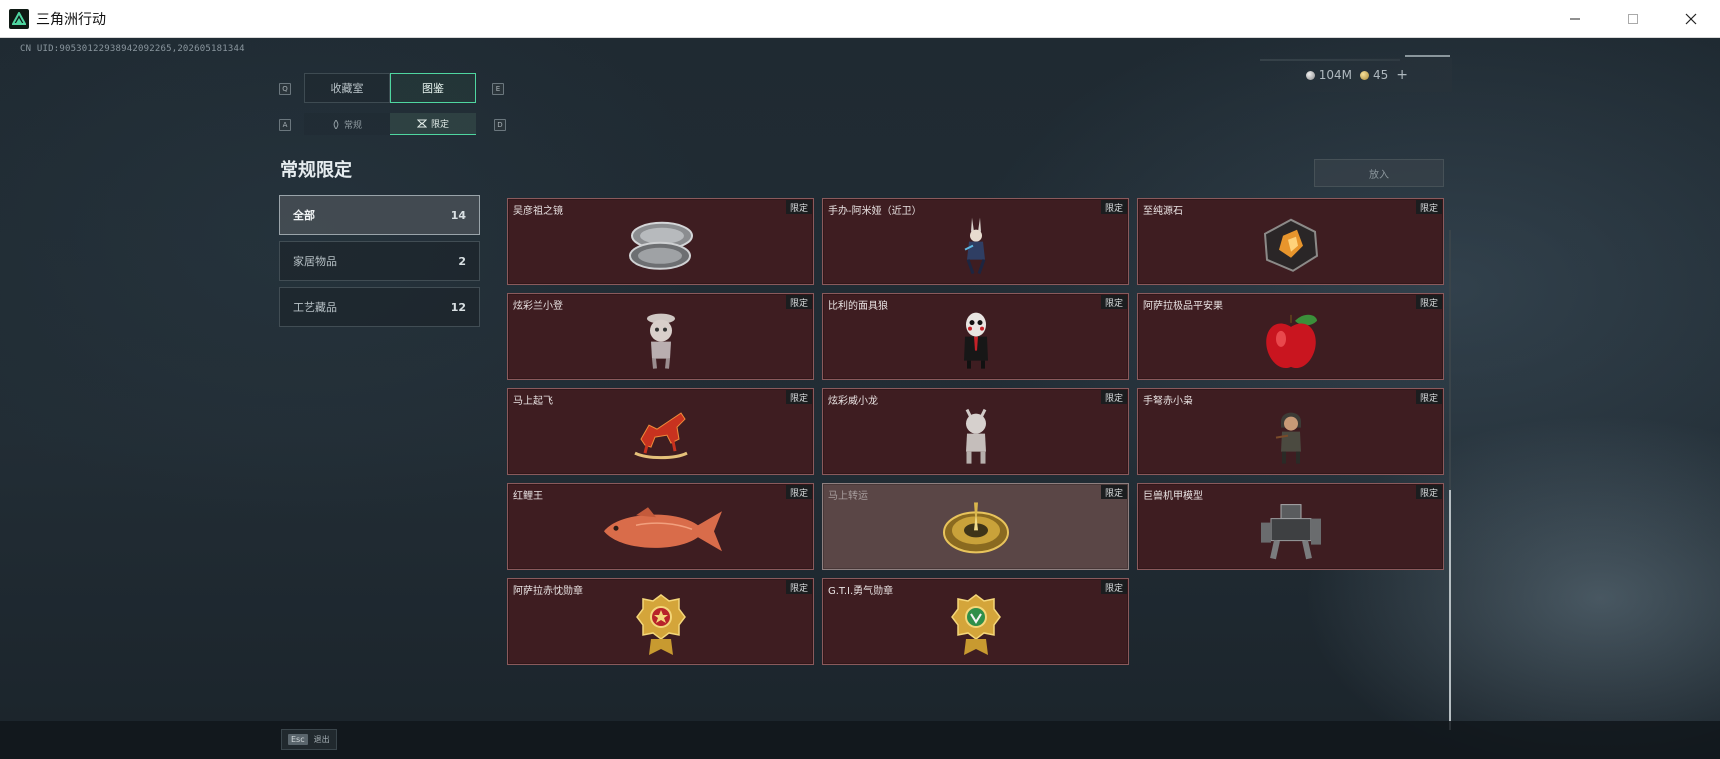 The height and width of the screenshot is (759, 1720). I want to click on koi-fish-icon, so click(662, 528).